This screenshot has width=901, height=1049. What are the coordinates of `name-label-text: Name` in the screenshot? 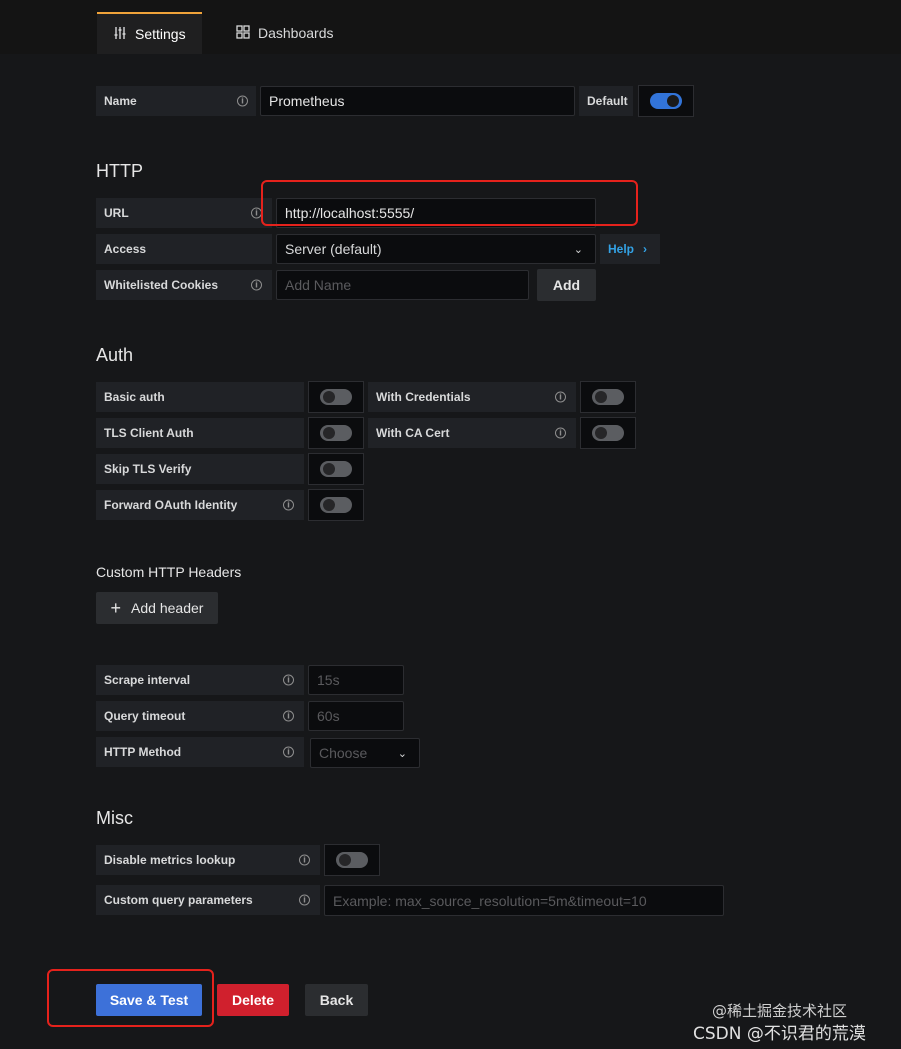 It's located at (120, 101).